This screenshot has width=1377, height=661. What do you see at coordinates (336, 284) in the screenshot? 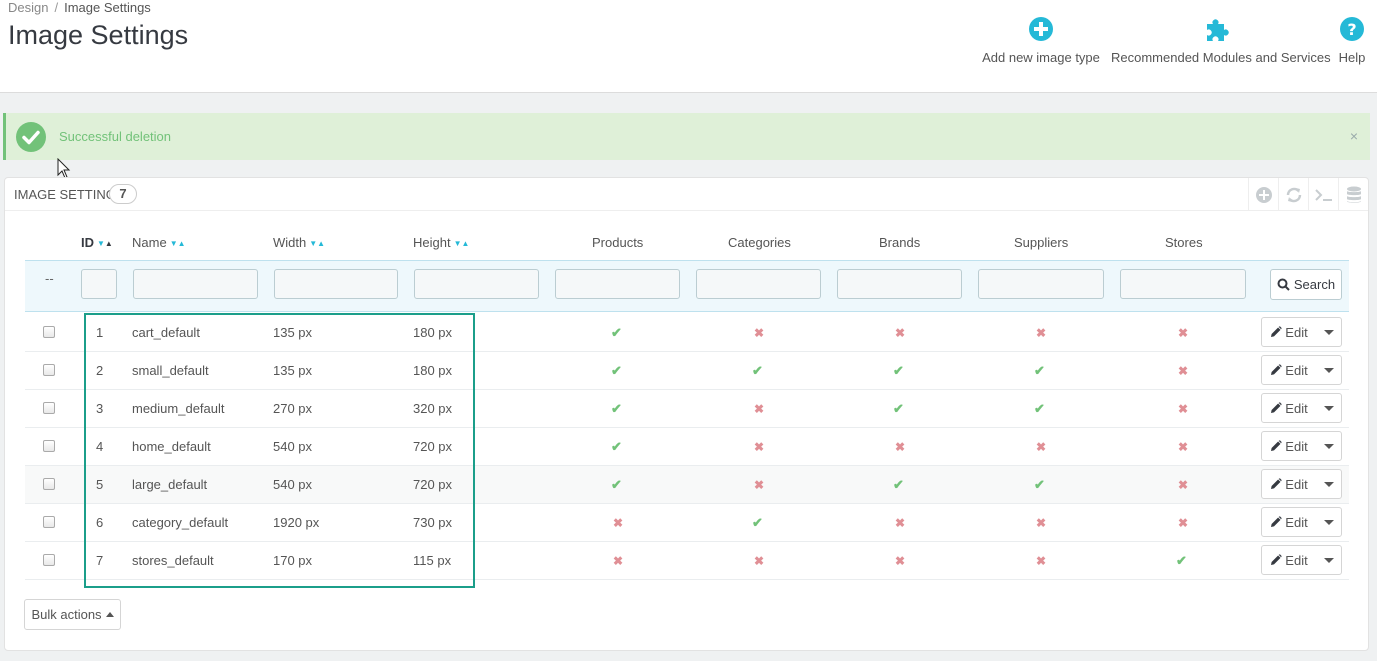
I see `filter-width-input` at bounding box center [336, 284].